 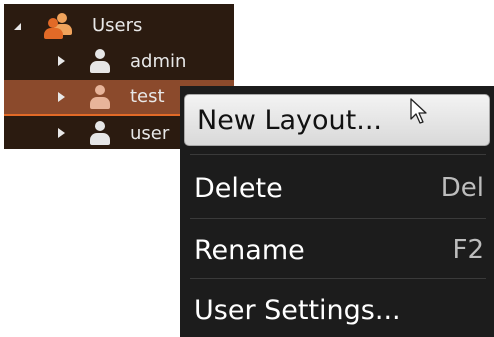 What do you see at coordinates (147, 96) in the screenshot?
I see `tree-item-label: test` at bounding box center [147, 96].